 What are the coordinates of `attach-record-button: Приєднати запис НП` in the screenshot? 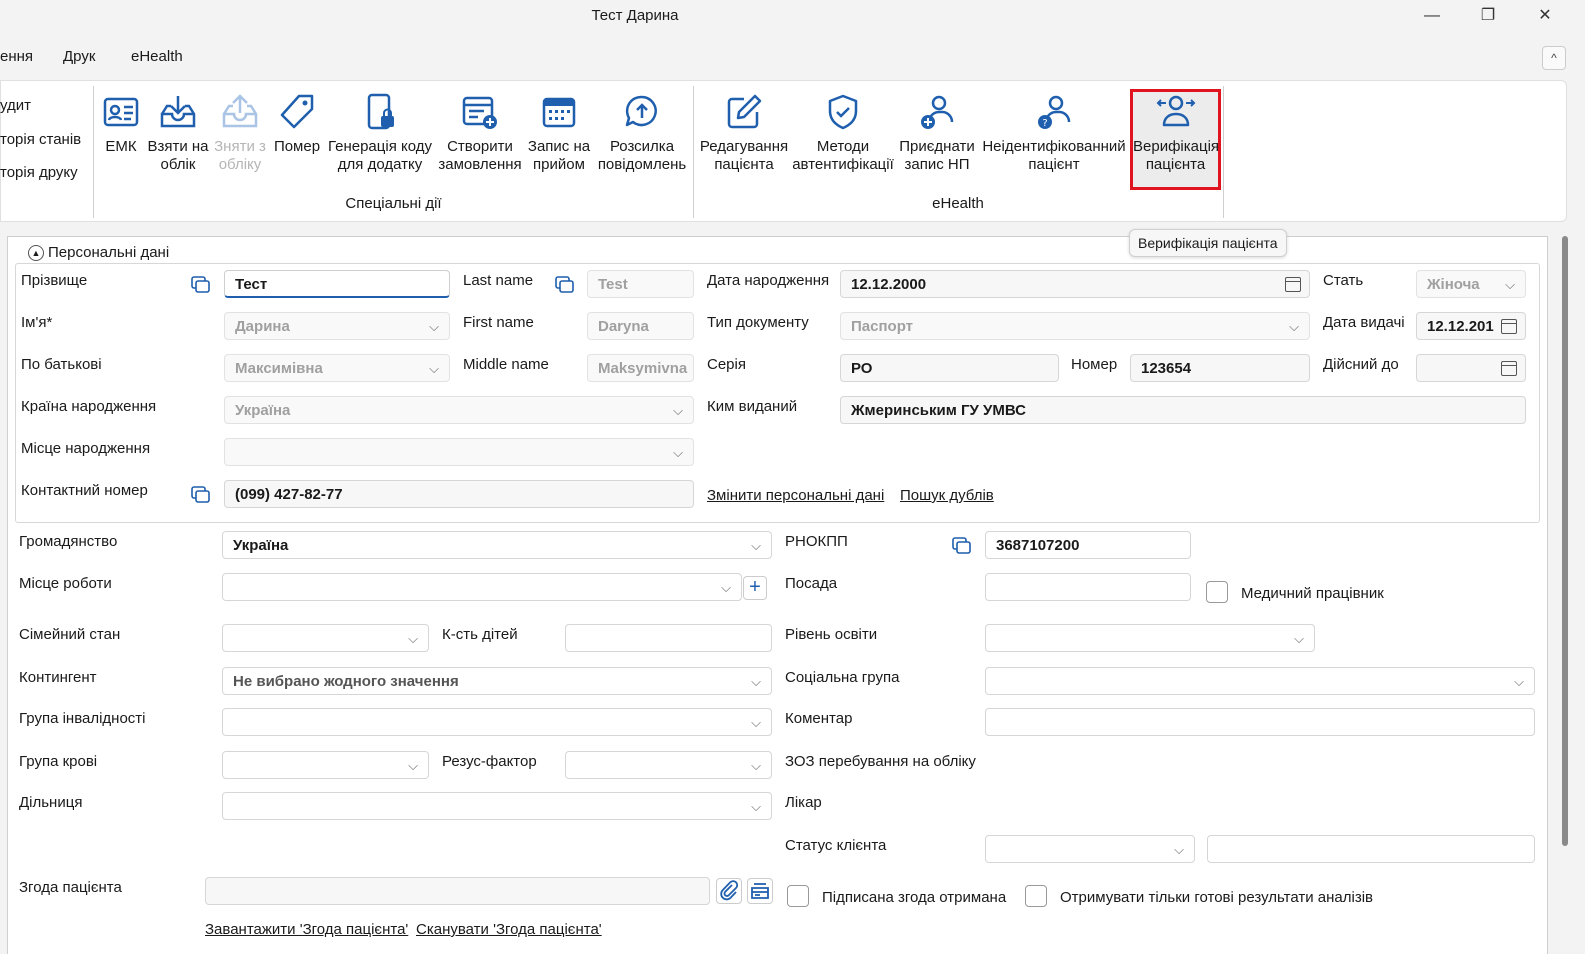 It's located at (937, 133).